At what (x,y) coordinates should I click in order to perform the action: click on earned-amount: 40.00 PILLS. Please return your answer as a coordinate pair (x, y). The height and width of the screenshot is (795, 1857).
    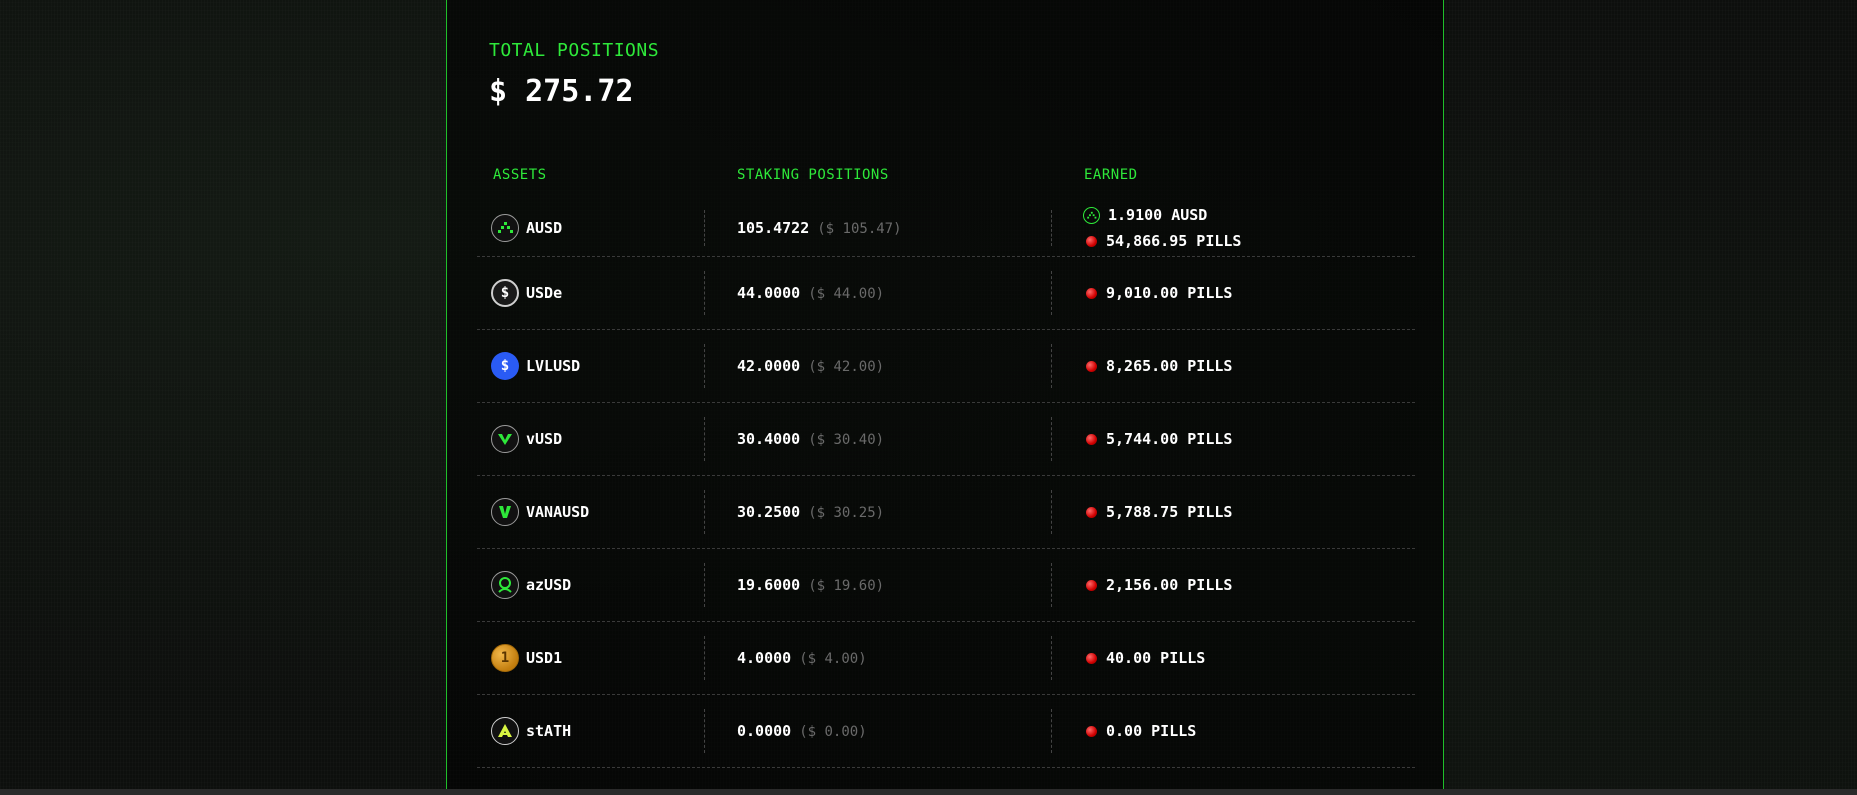
    Looking at the image, I should click on (1156, 658).